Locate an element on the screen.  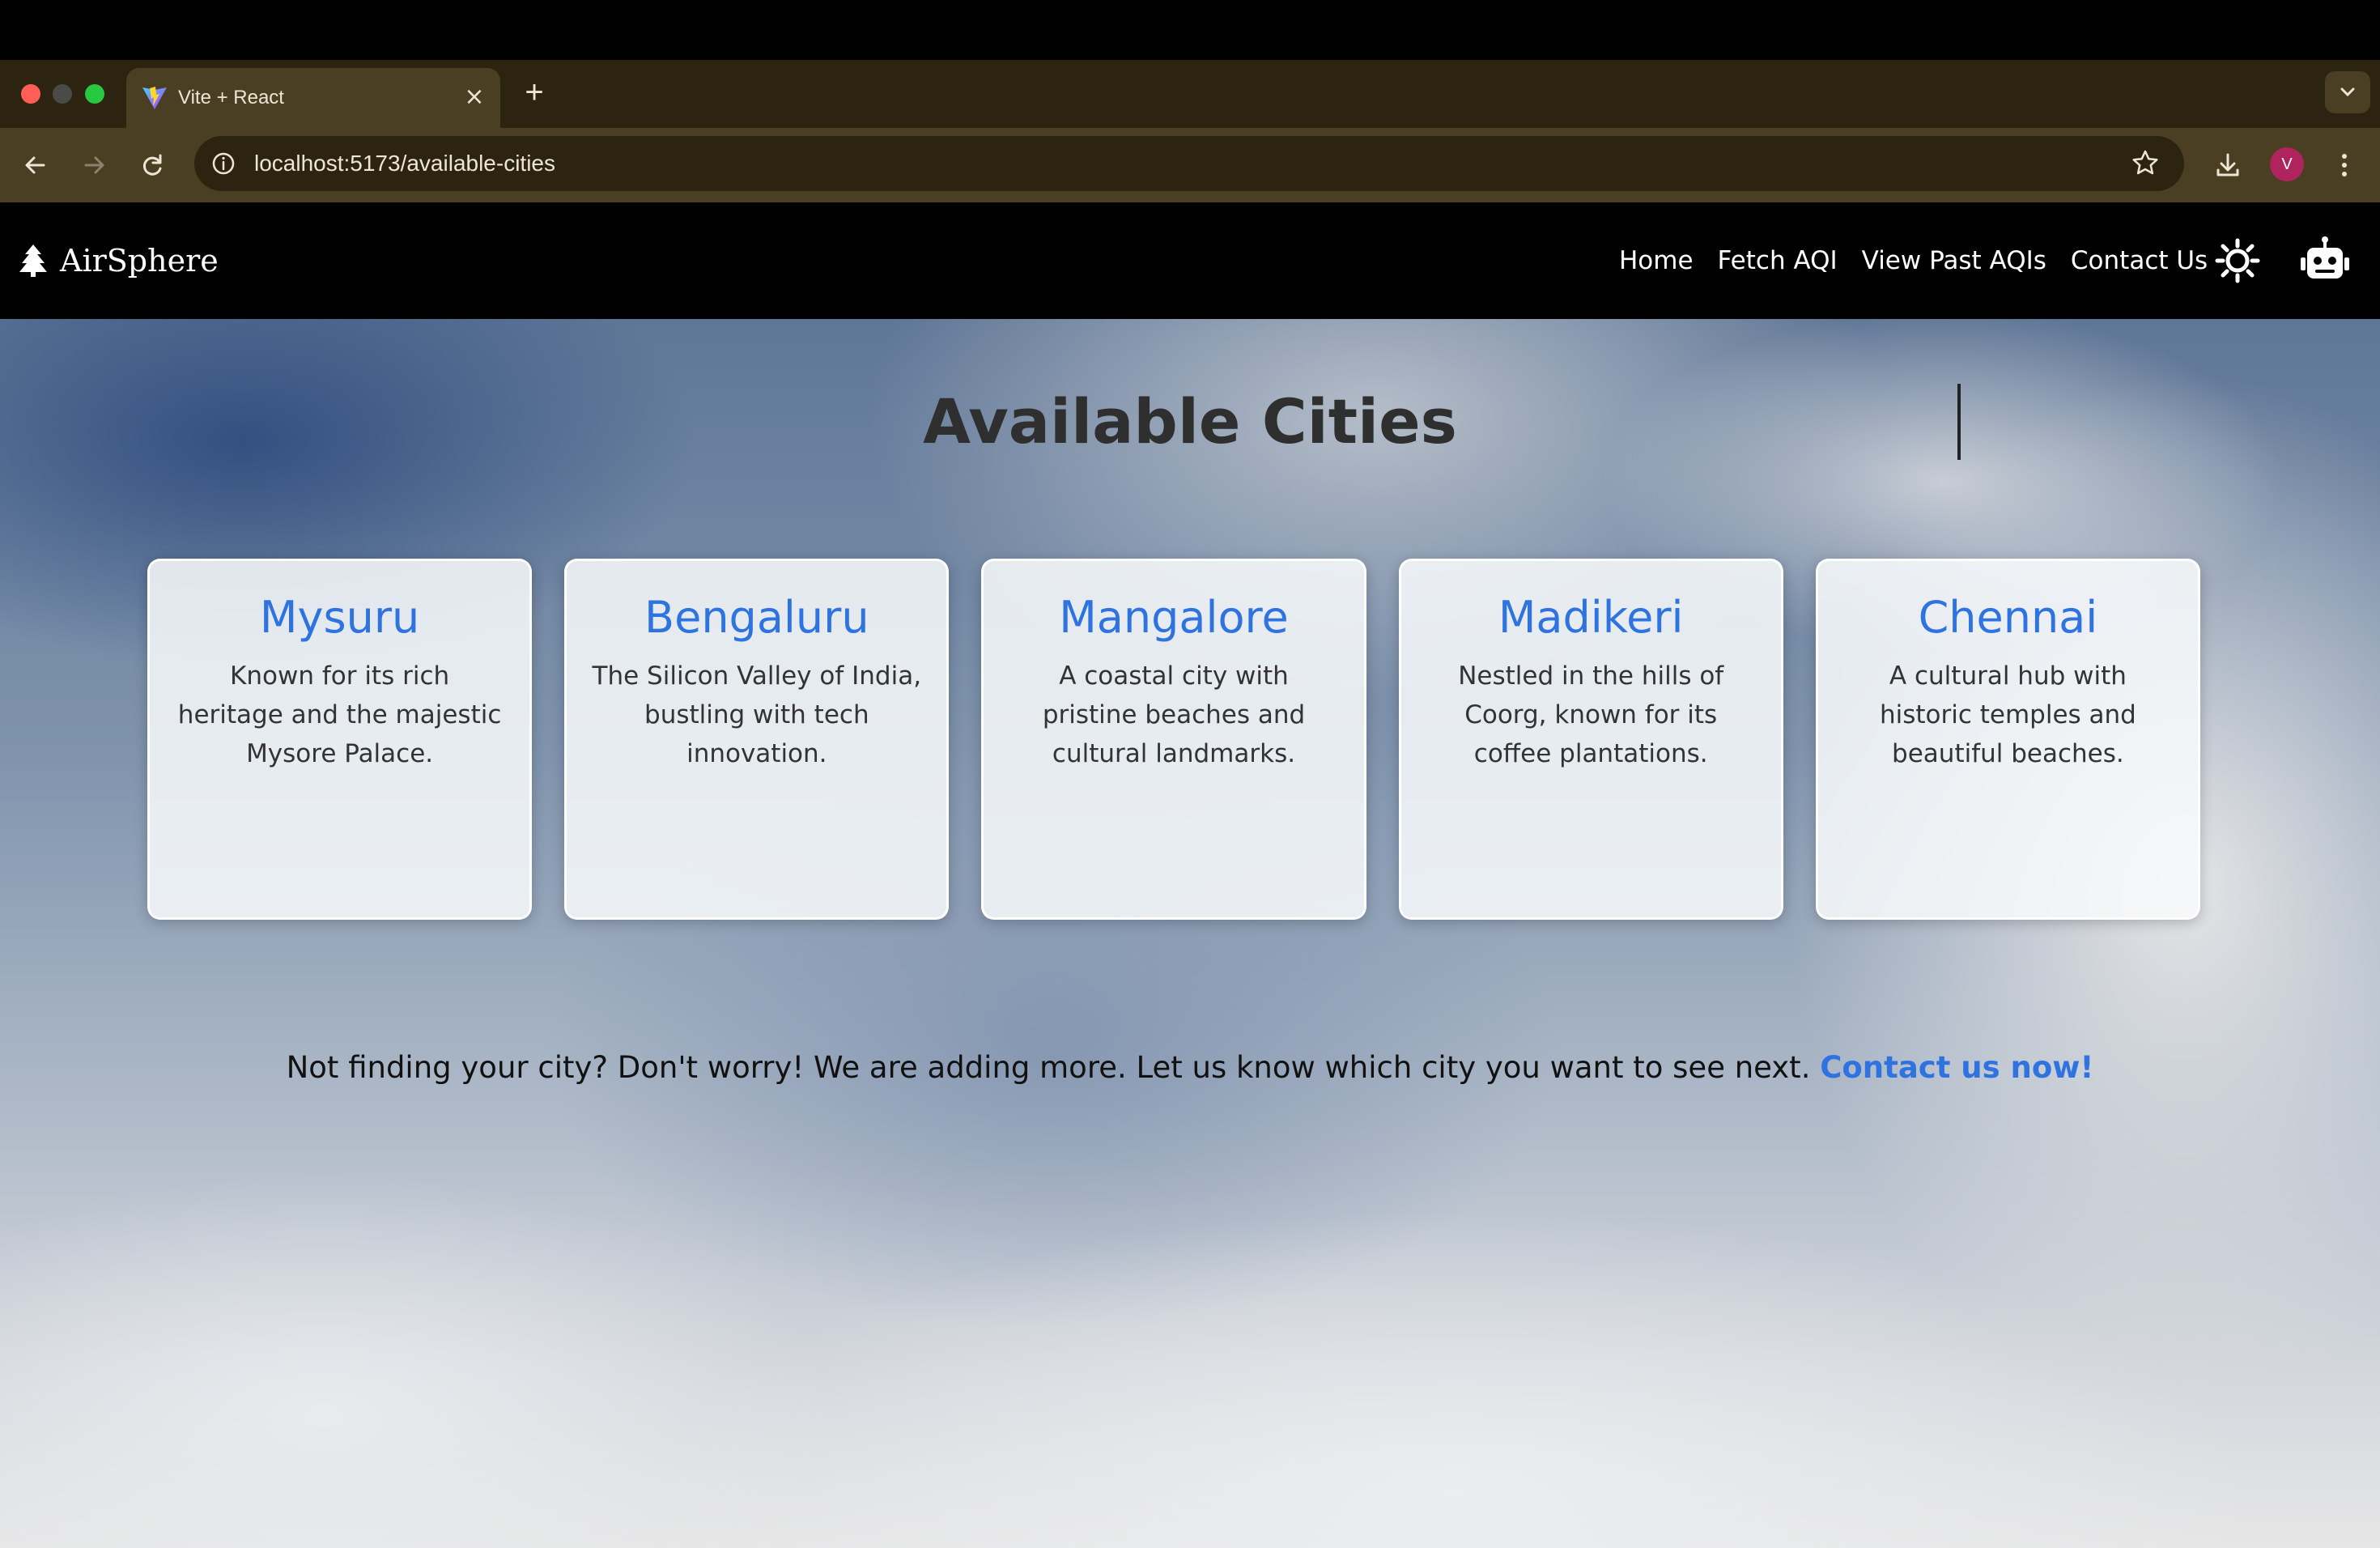
close-window-button is located at coordinates (31, 94).